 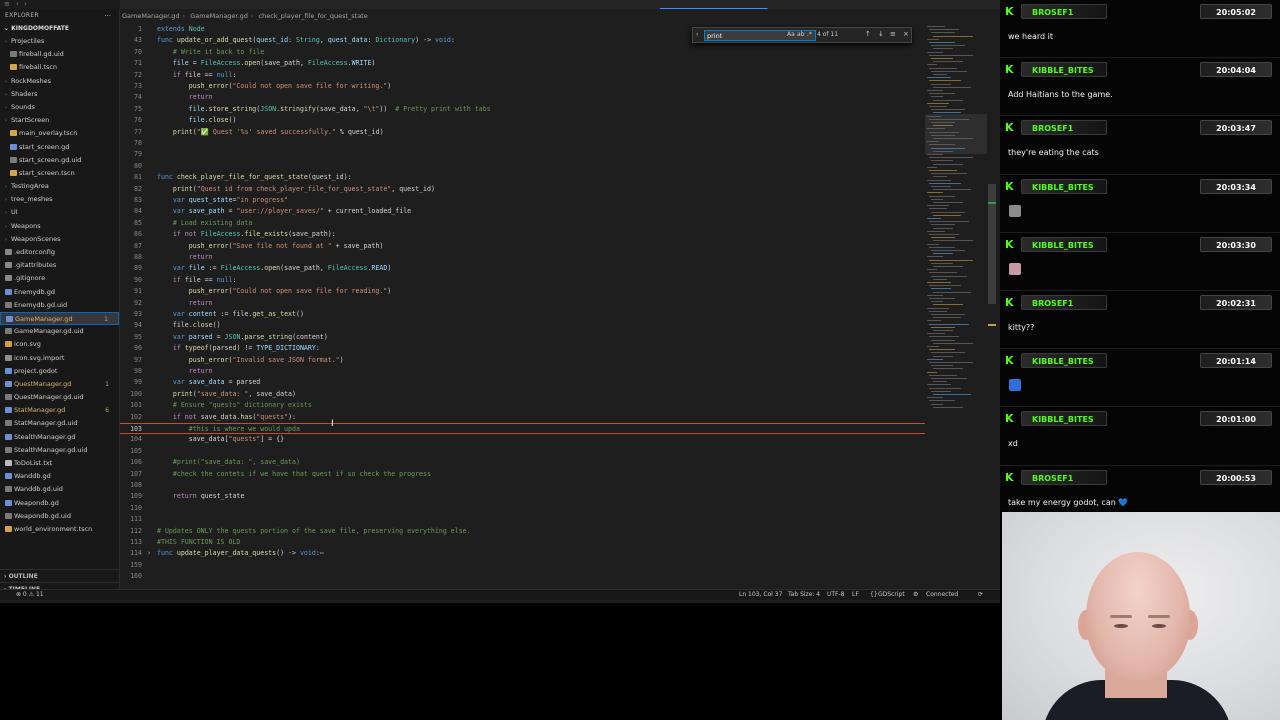 What do you see at coordinates (522, 120) in the screenshot?
I see `code-line: 76 file.close()` at bounding box center [522, 120].